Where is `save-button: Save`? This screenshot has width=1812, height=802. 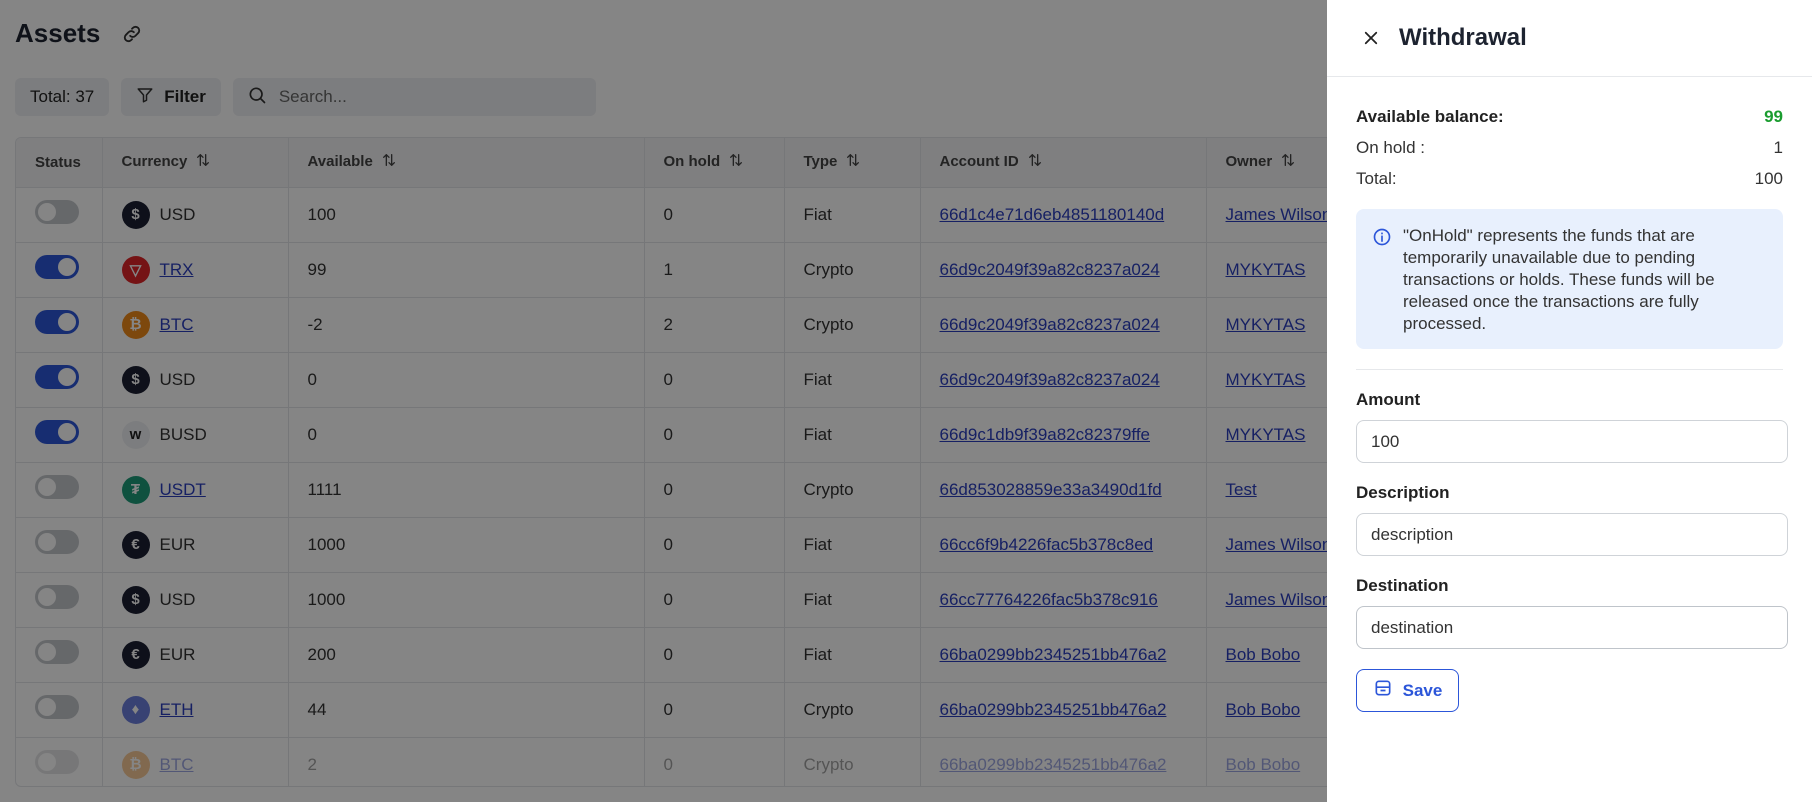 save-button: Save is located at coordinates (1407, 690).